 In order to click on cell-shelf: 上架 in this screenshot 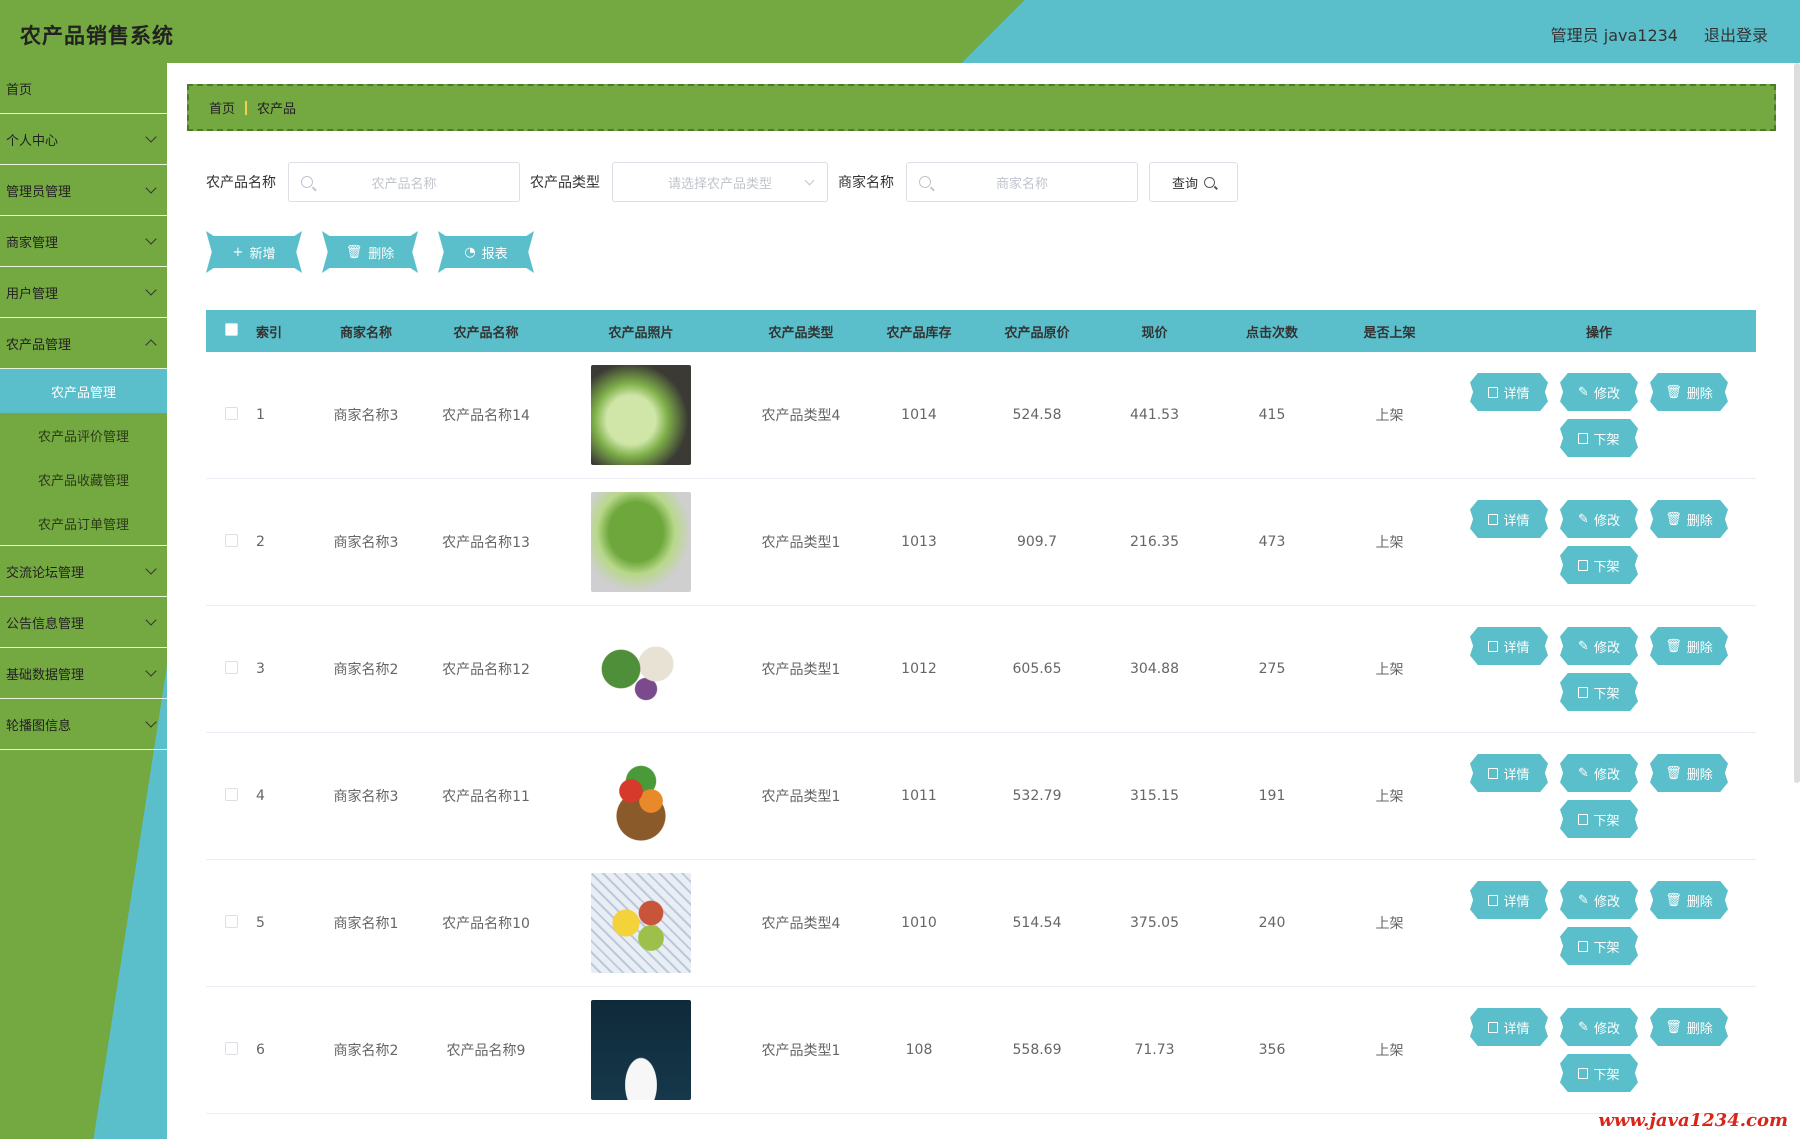, I will do `click(1389, 416)`.